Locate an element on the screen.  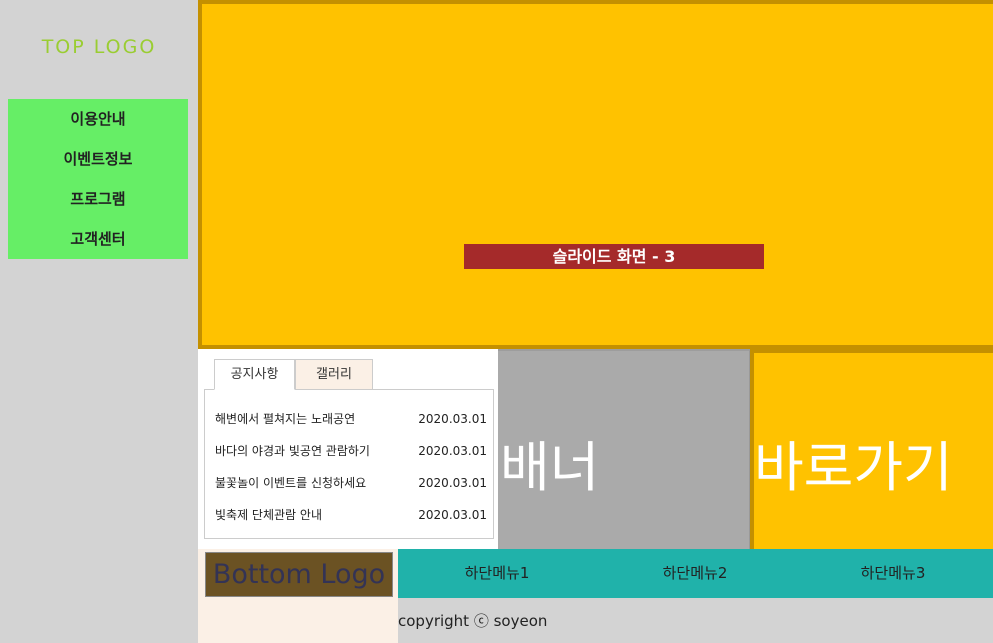
tab-notice: 공지사항 is located at coordinates (254, 374).